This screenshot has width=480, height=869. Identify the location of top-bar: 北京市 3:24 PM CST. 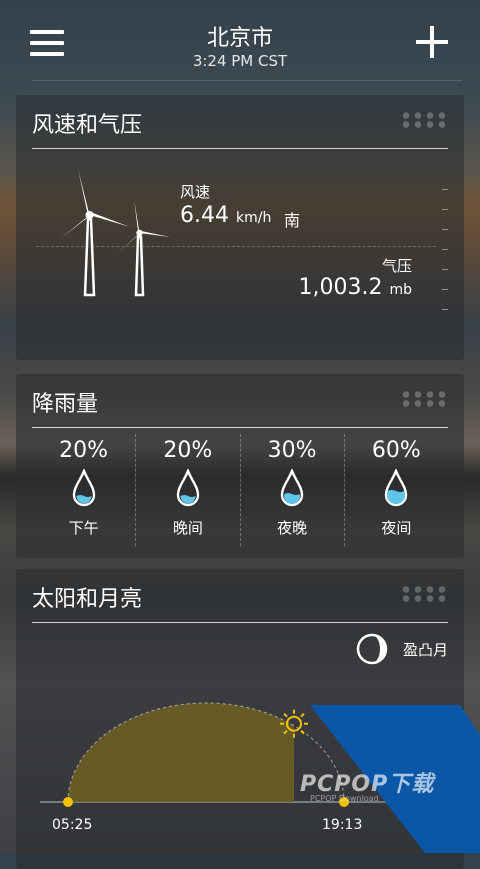
(240, 40).